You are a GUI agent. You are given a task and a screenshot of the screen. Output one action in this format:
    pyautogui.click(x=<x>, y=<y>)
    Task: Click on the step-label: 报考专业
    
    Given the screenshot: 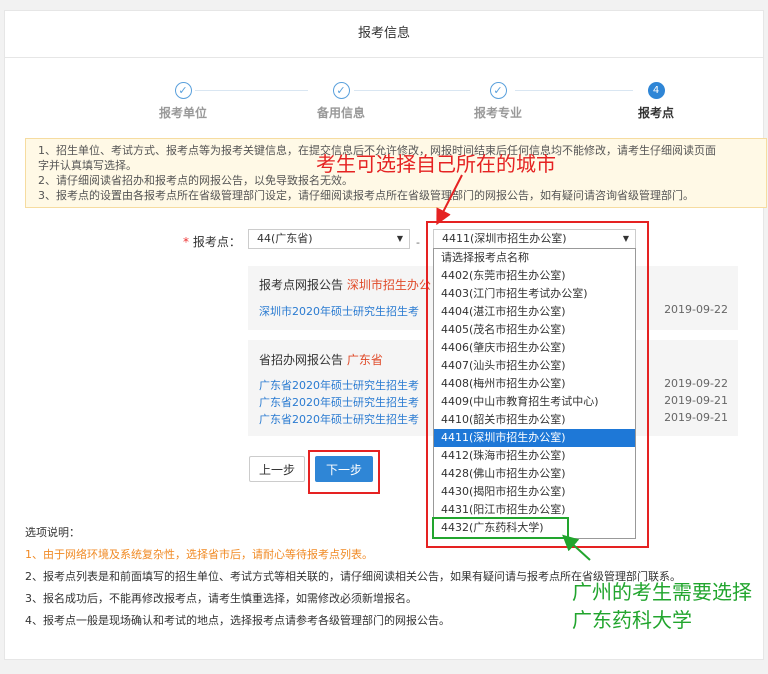 What is the action you would take?
    pyautogui.click(x=497, y=113)
    